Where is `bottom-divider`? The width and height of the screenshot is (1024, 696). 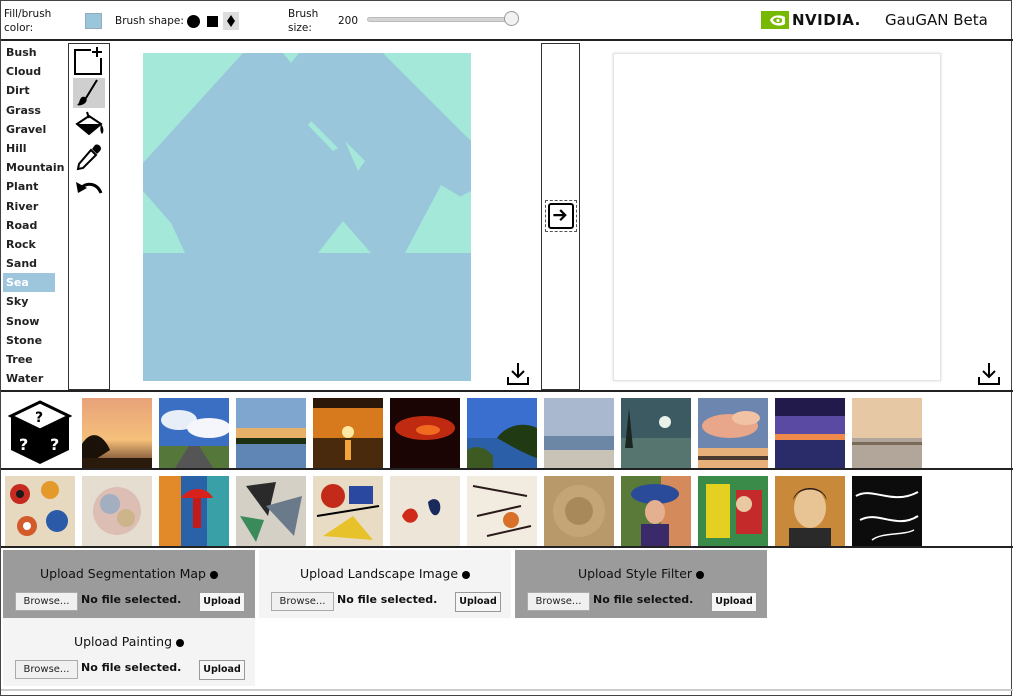
bottom-divider is located at coordinates (507, 690).